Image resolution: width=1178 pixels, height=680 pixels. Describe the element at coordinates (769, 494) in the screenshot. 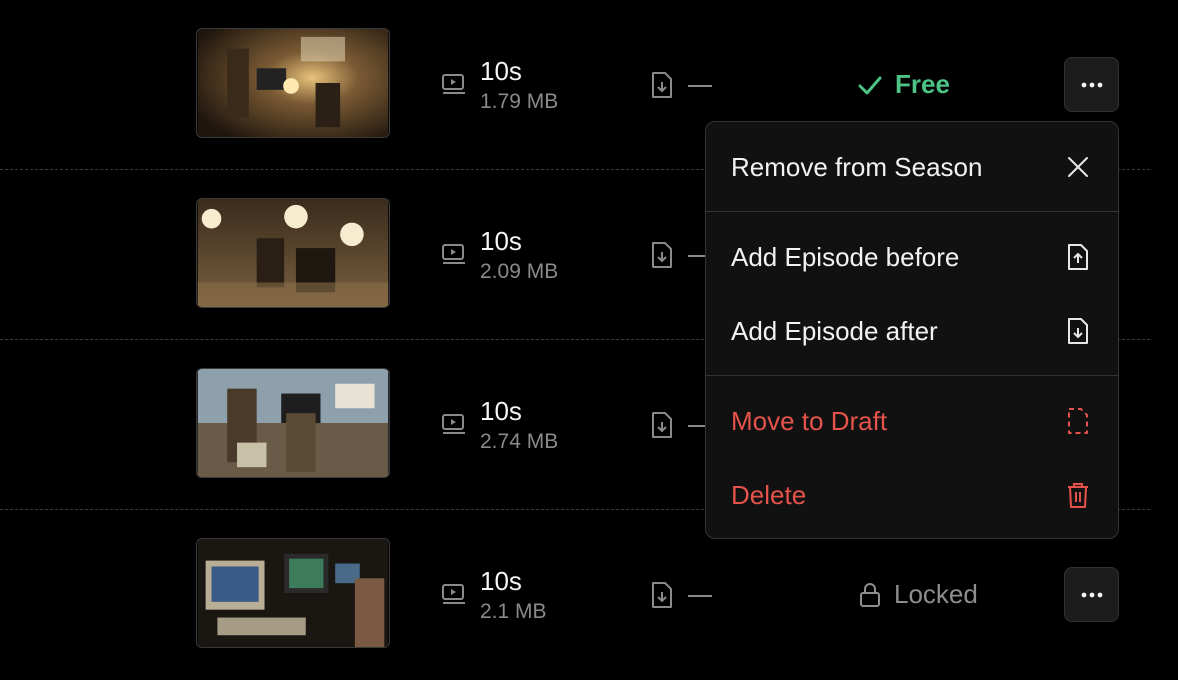

I see `menu-item-label: Delete` at that location.